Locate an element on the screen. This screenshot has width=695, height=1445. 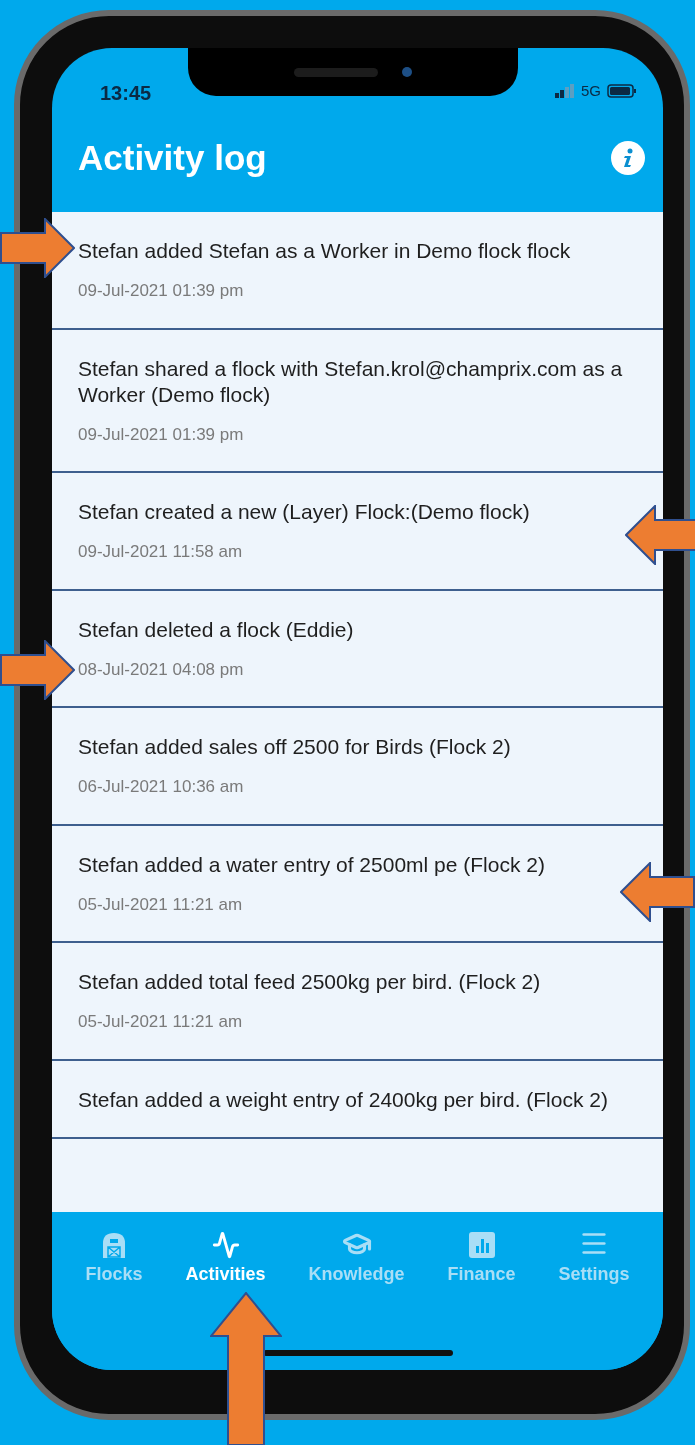
battery-icon is located at coordinates (622, 91).